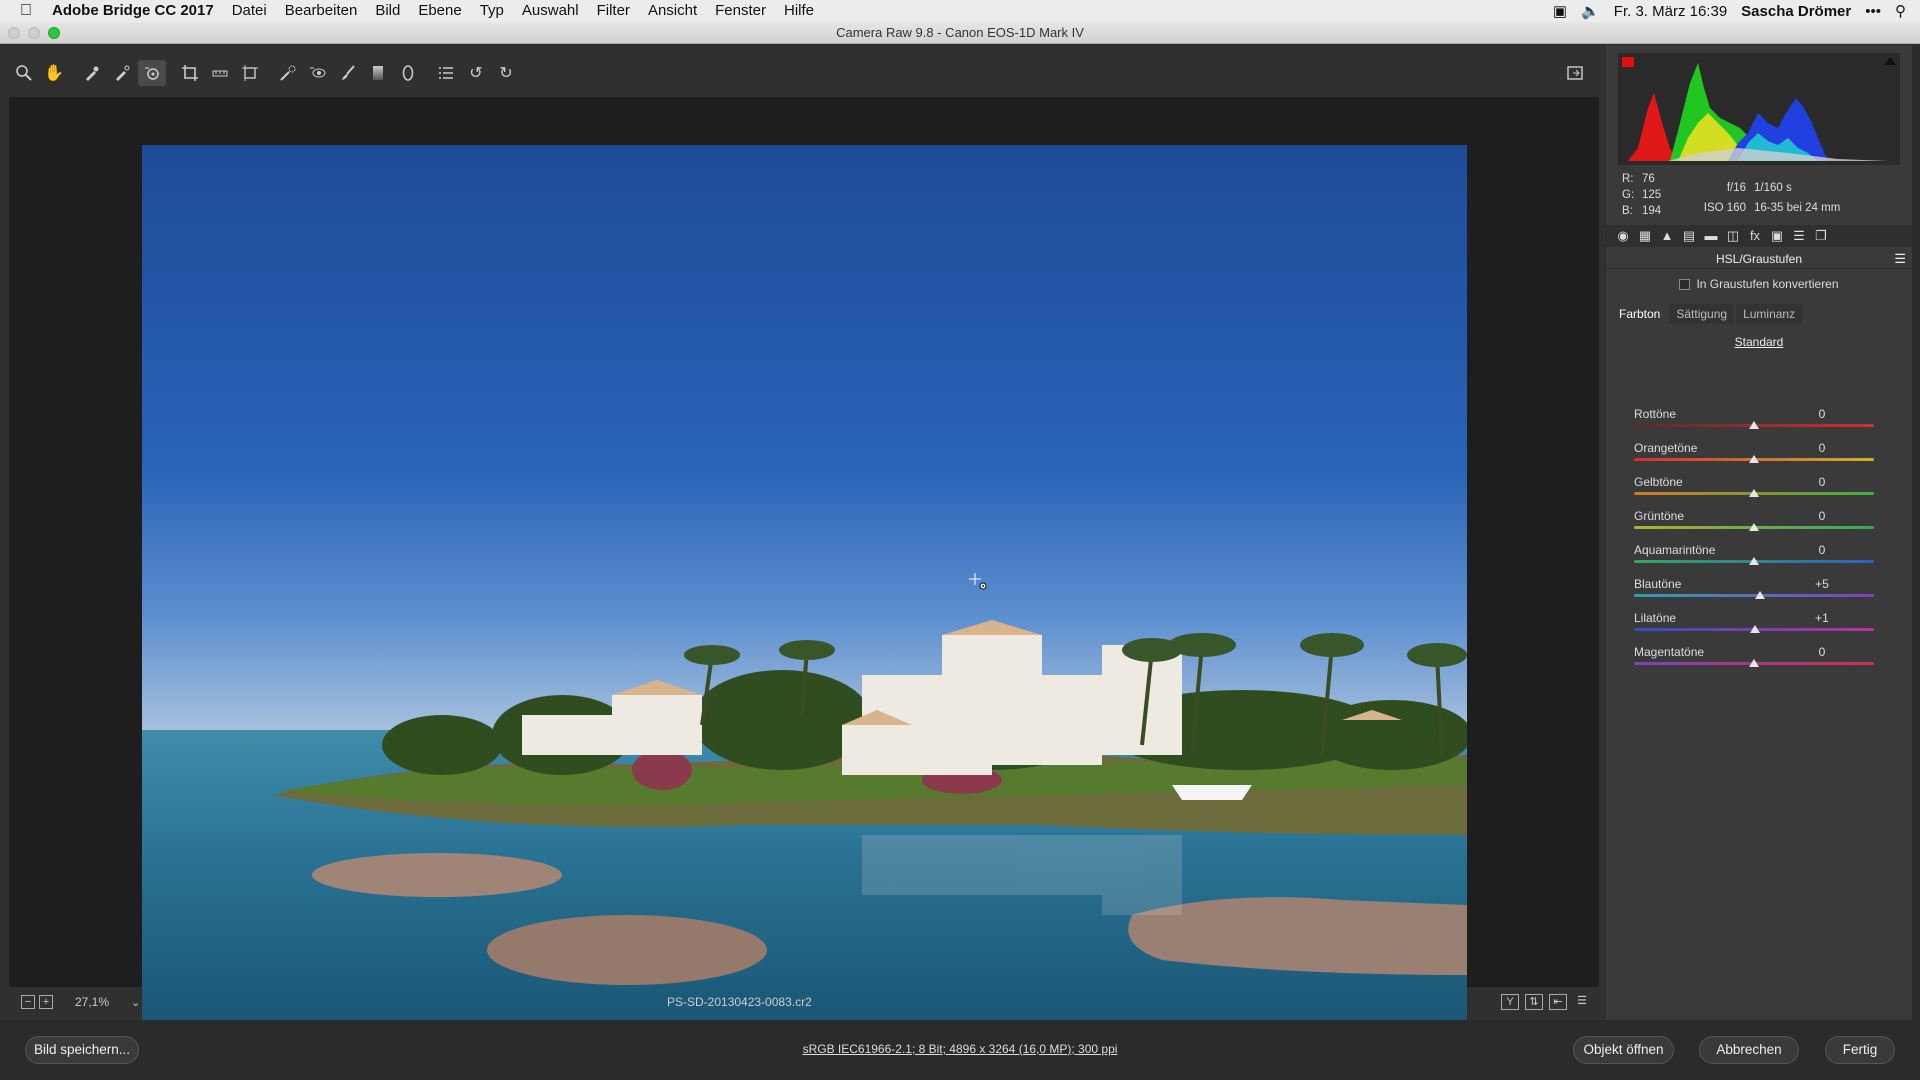  Describe the element at coordinates (250, 73) in the screenshot. I see `transform-icon` at that location.